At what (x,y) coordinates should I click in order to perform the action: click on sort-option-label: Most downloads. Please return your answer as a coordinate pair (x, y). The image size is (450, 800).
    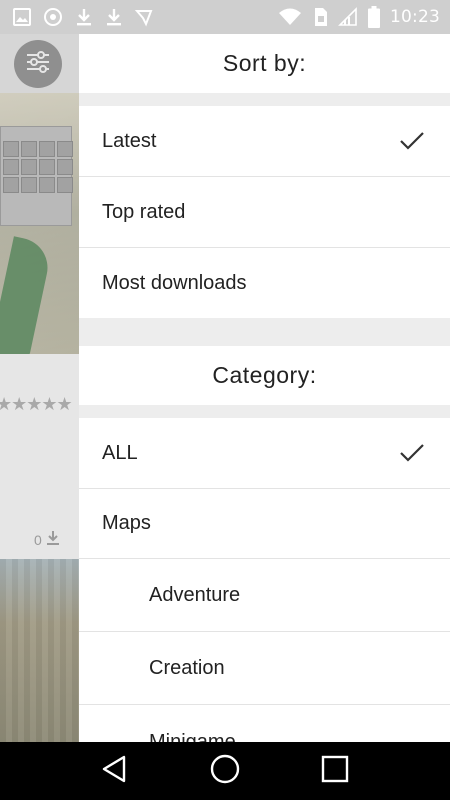
    Looking at the image, I should click on (174, 282).